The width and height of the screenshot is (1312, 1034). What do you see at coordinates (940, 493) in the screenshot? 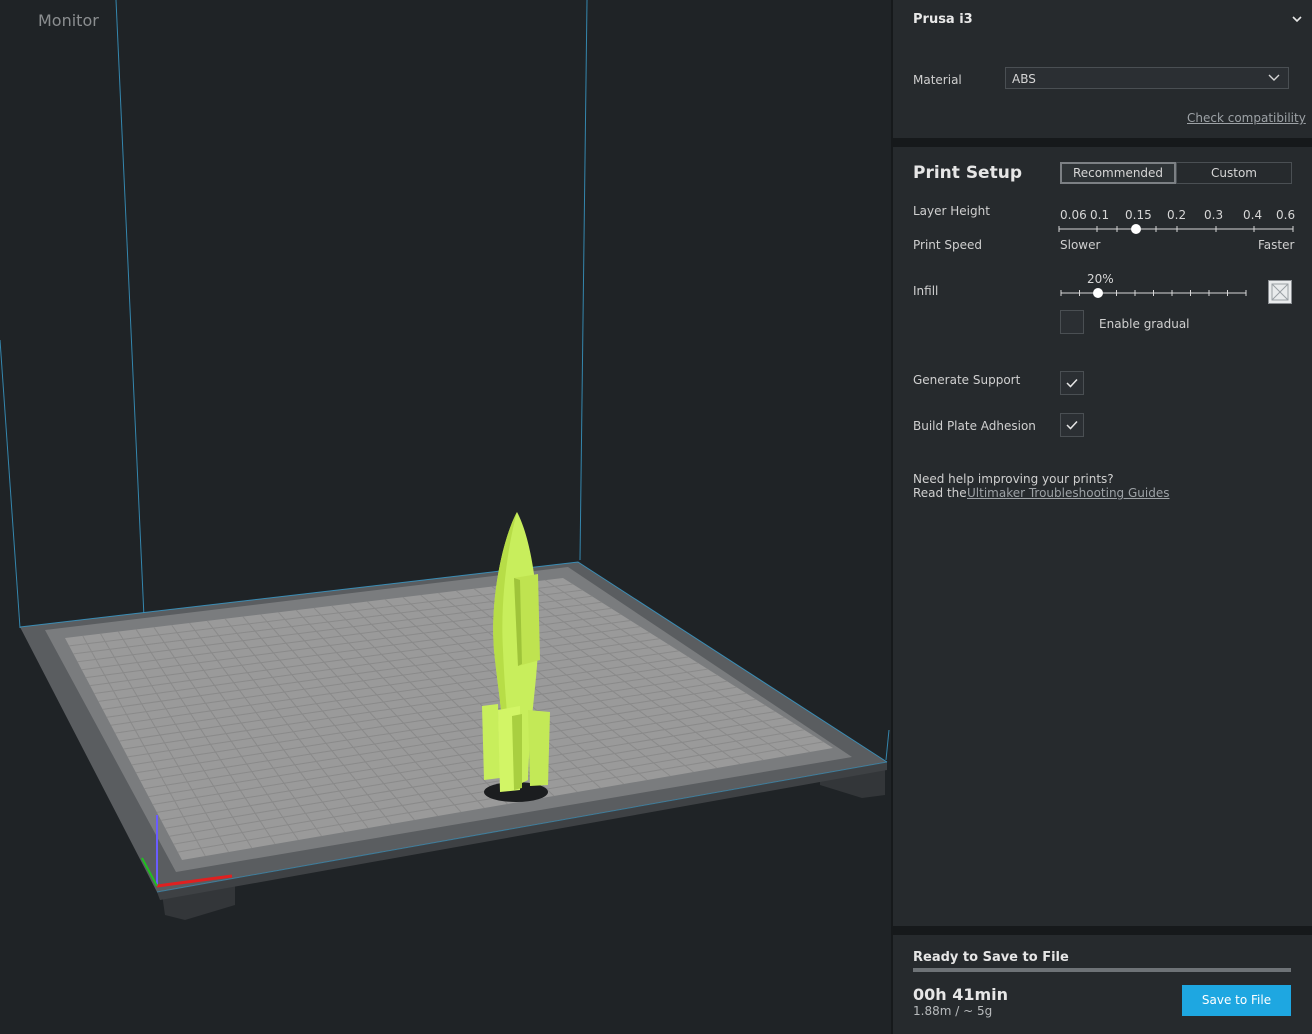
I see `help-prefix: Read the` at bounding box center [940, 493].